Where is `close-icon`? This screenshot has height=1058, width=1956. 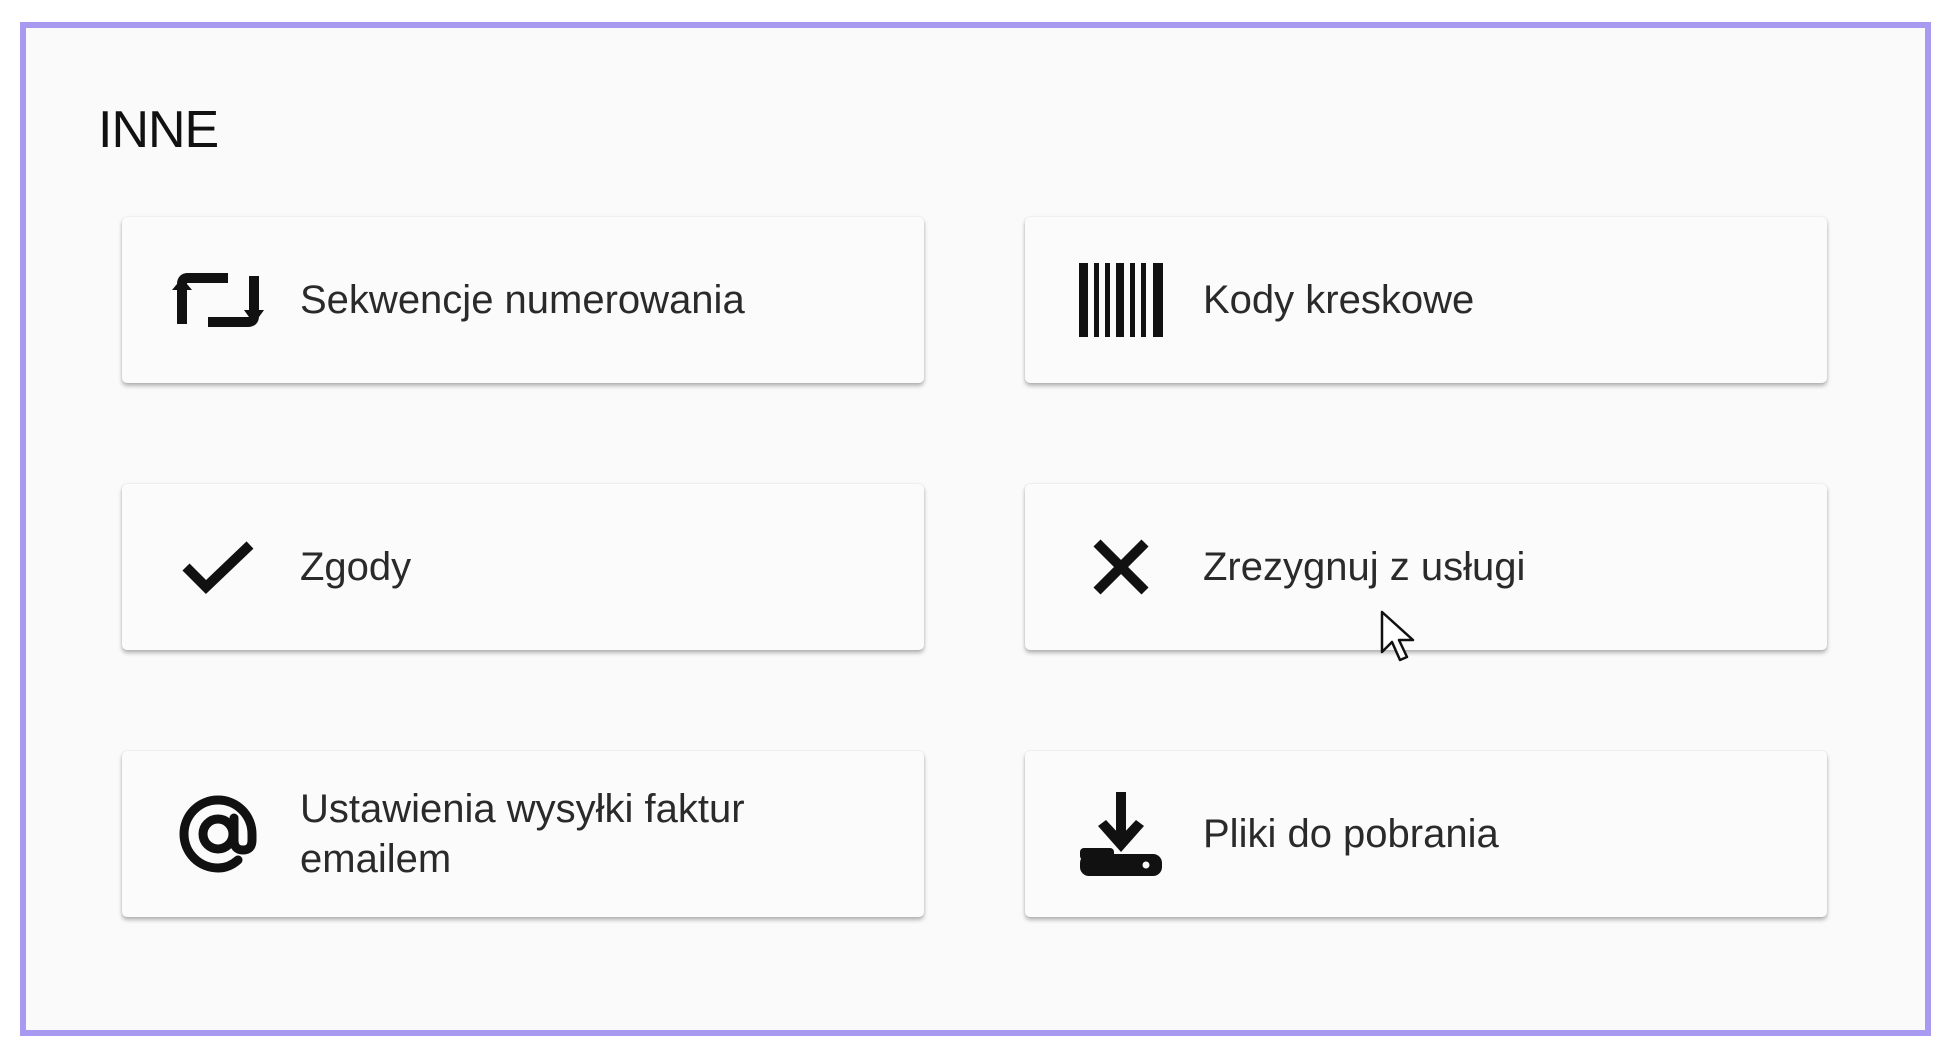
close-icon is located at coordinates (1121, 567).